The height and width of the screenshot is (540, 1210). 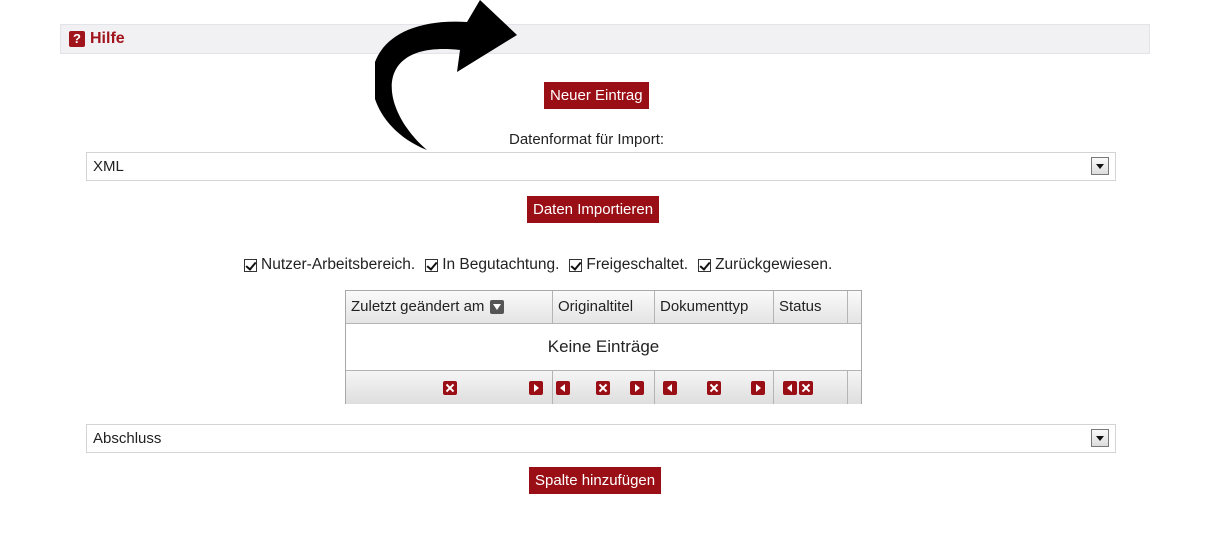 I want to click on column-label: Originaltitel, so click(x=596, y=306).